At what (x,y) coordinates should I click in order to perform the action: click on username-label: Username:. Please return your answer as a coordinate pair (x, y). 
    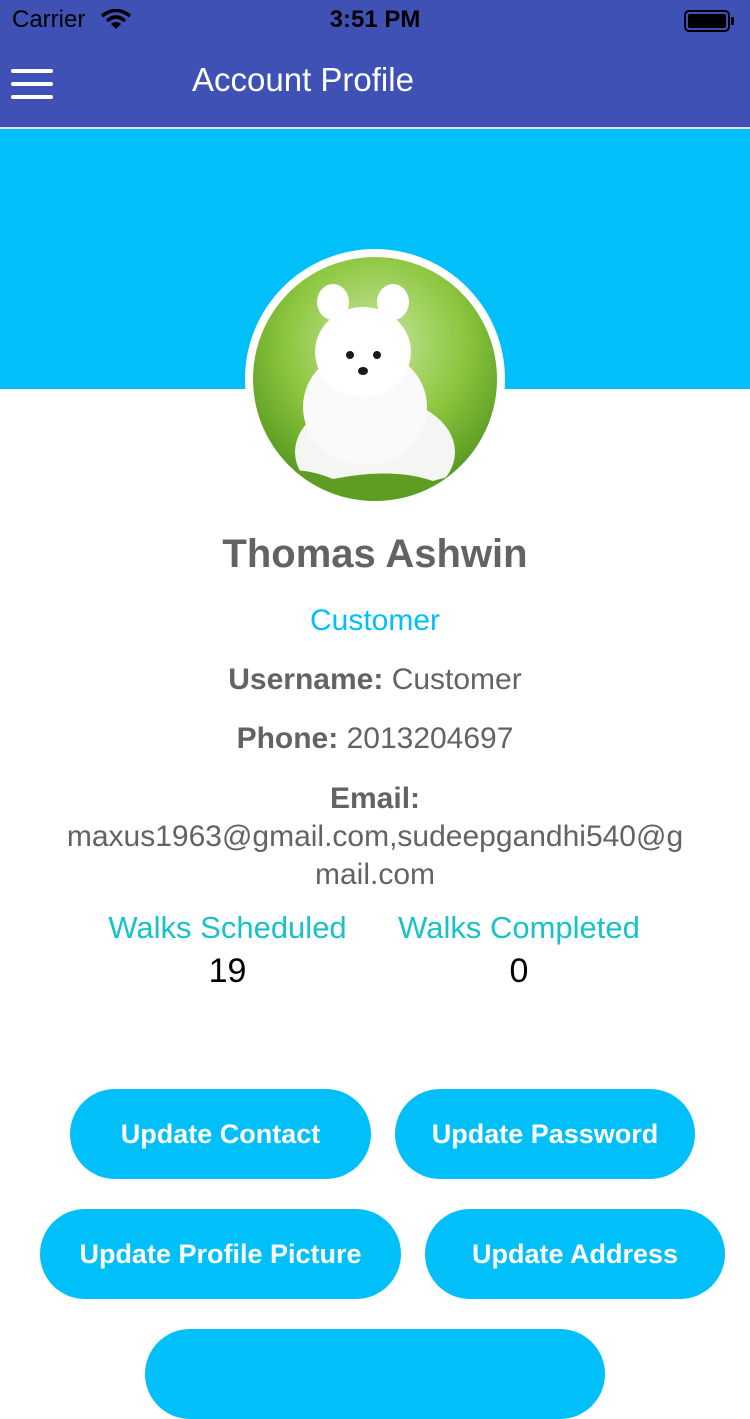
    Looking at the image, I should click on (306, 679).